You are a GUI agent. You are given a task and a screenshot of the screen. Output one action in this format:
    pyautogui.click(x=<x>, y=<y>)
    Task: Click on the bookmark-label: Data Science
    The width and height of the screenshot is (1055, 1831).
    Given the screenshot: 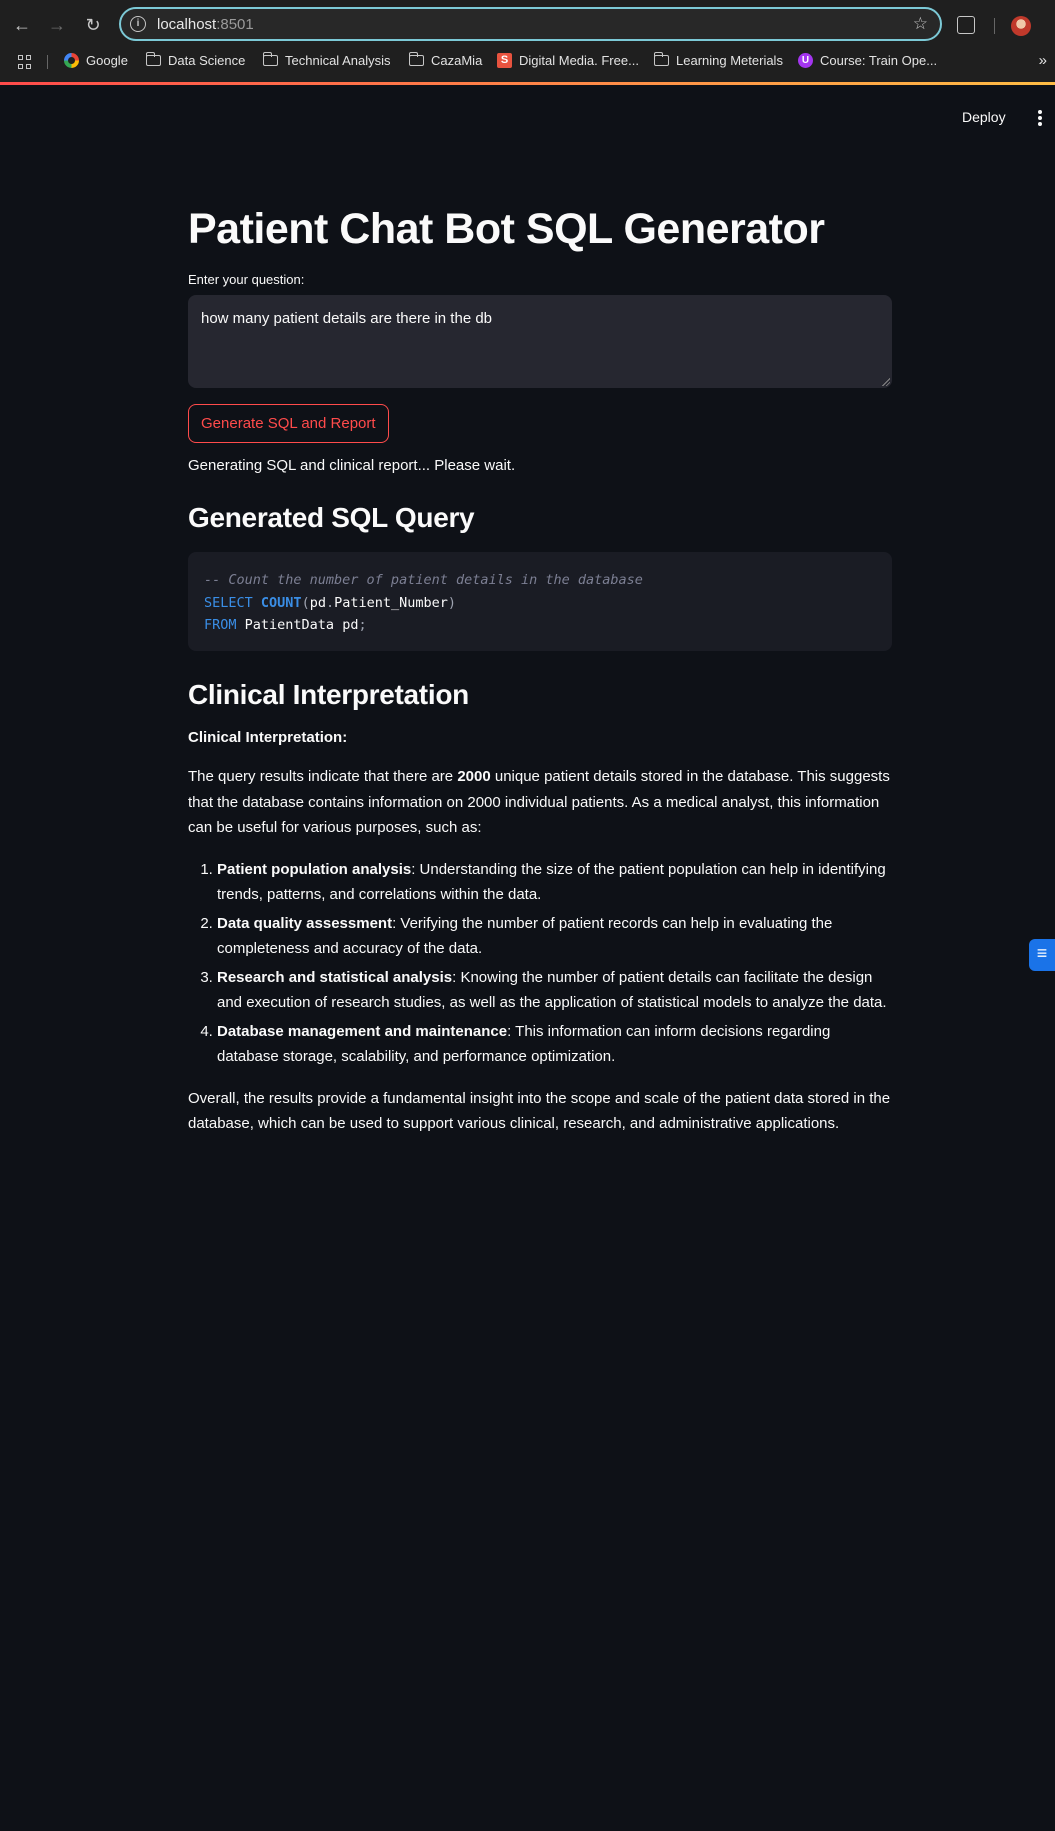 What is the action you would take?
    pyautogui.click(x=207, y=60)
    